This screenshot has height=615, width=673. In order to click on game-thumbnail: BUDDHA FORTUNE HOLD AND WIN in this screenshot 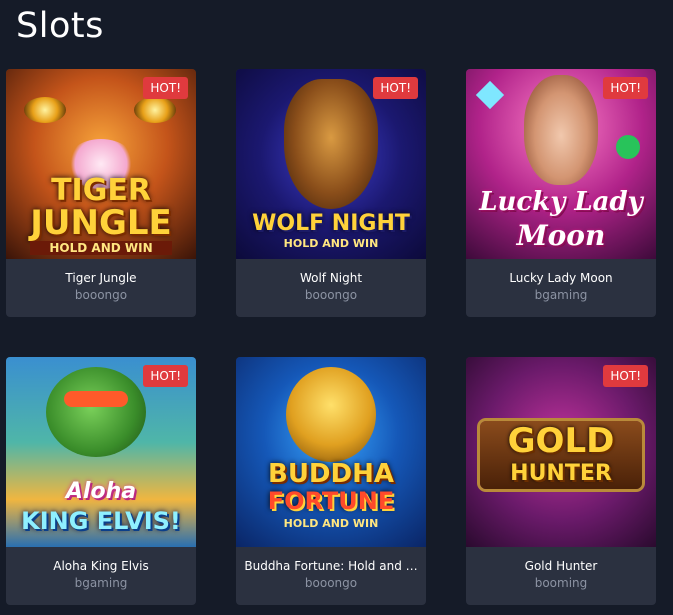, I will do `click(331, 452)`.